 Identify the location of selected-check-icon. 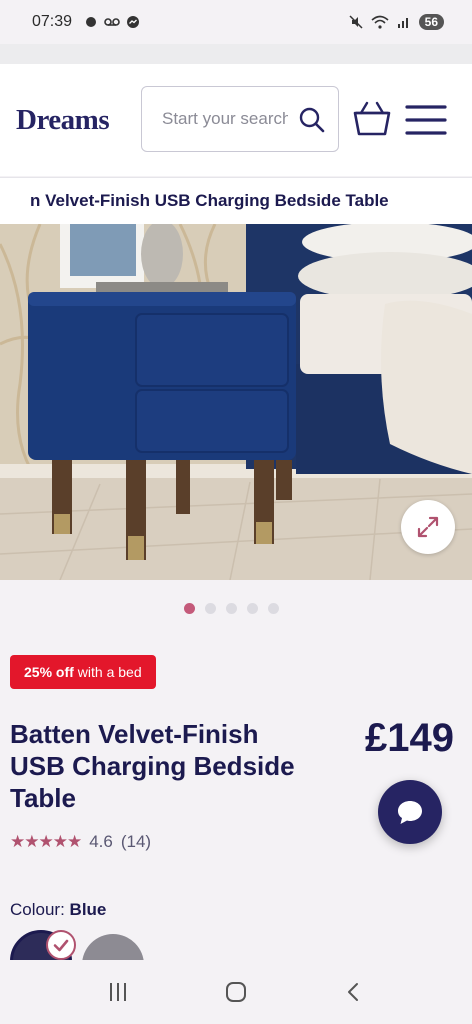
(61, 945).